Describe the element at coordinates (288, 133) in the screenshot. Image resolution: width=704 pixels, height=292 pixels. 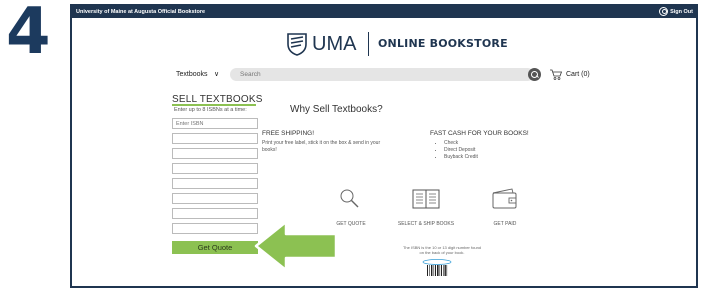
I see `free-shipping-title: FREE SHIPPING!` at that location.